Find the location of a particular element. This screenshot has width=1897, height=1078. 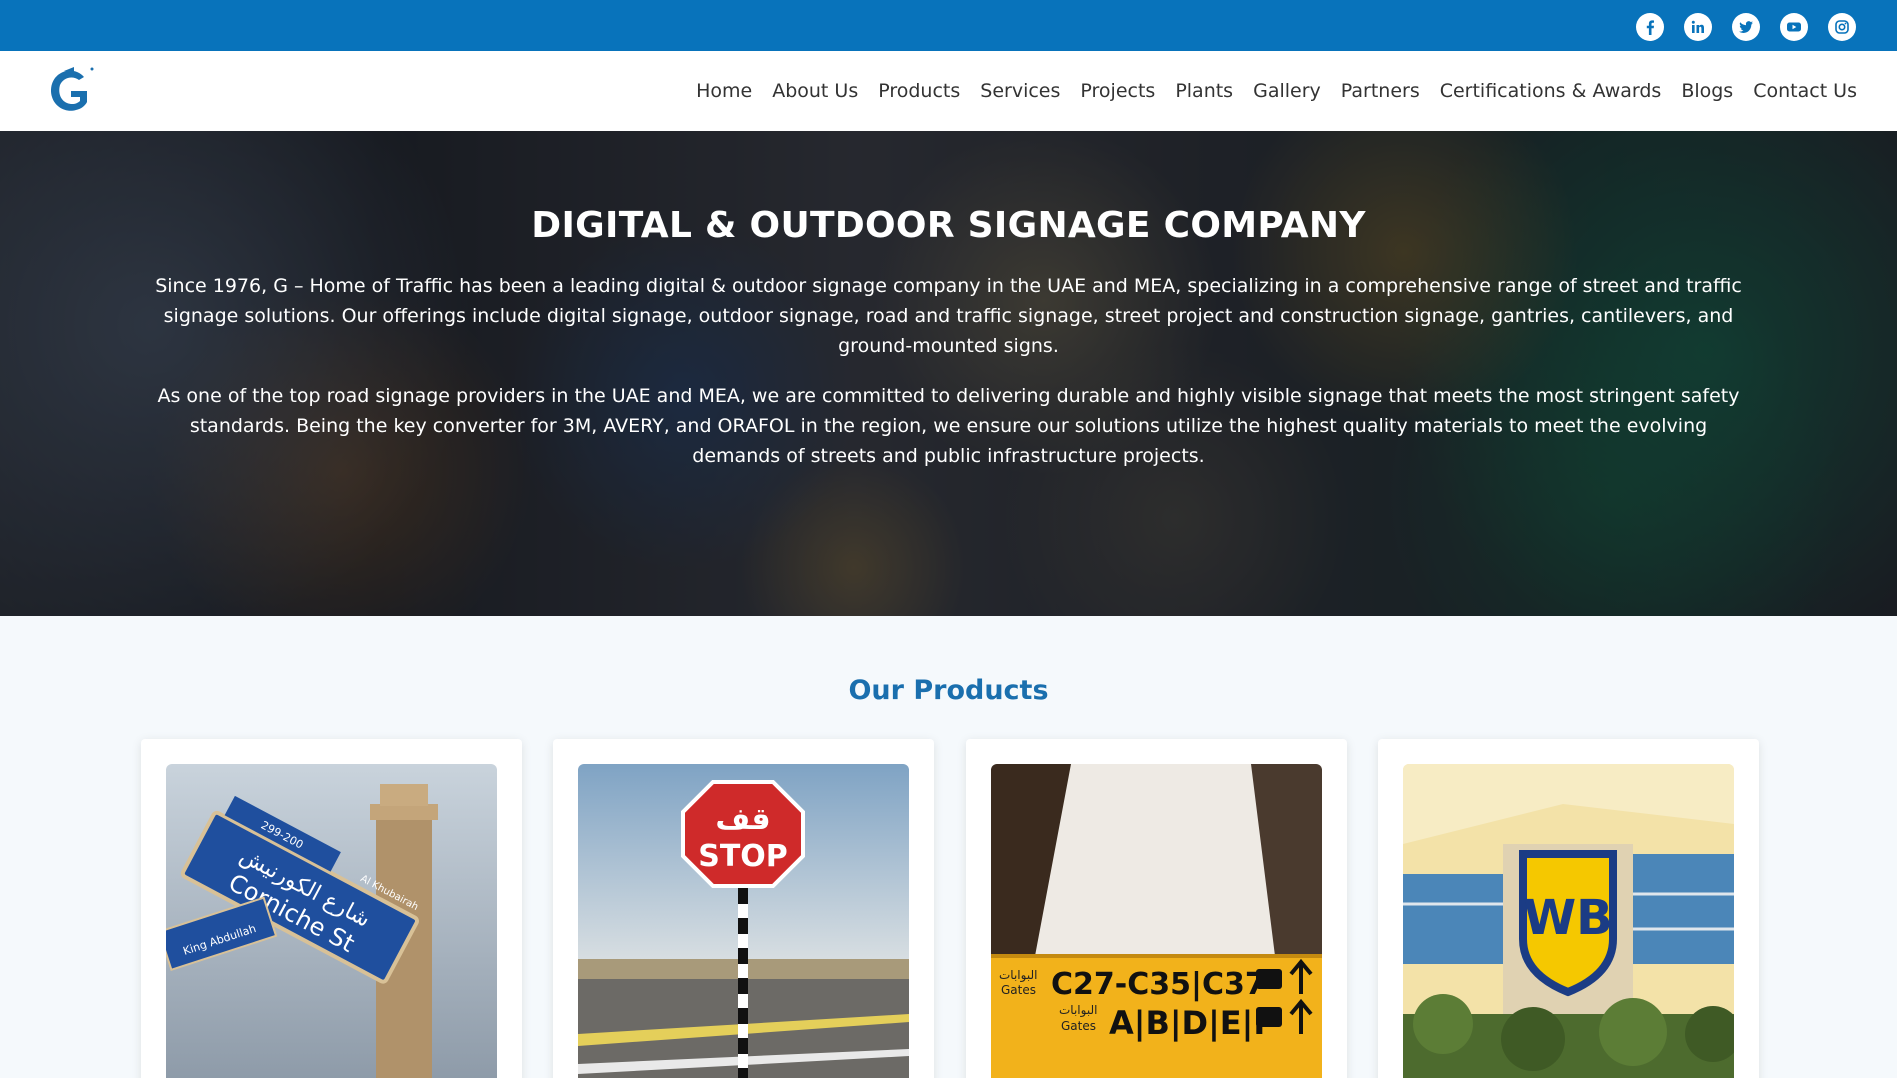

product-image-stop-sign: قف STOP is located at coordinates (743, 921).